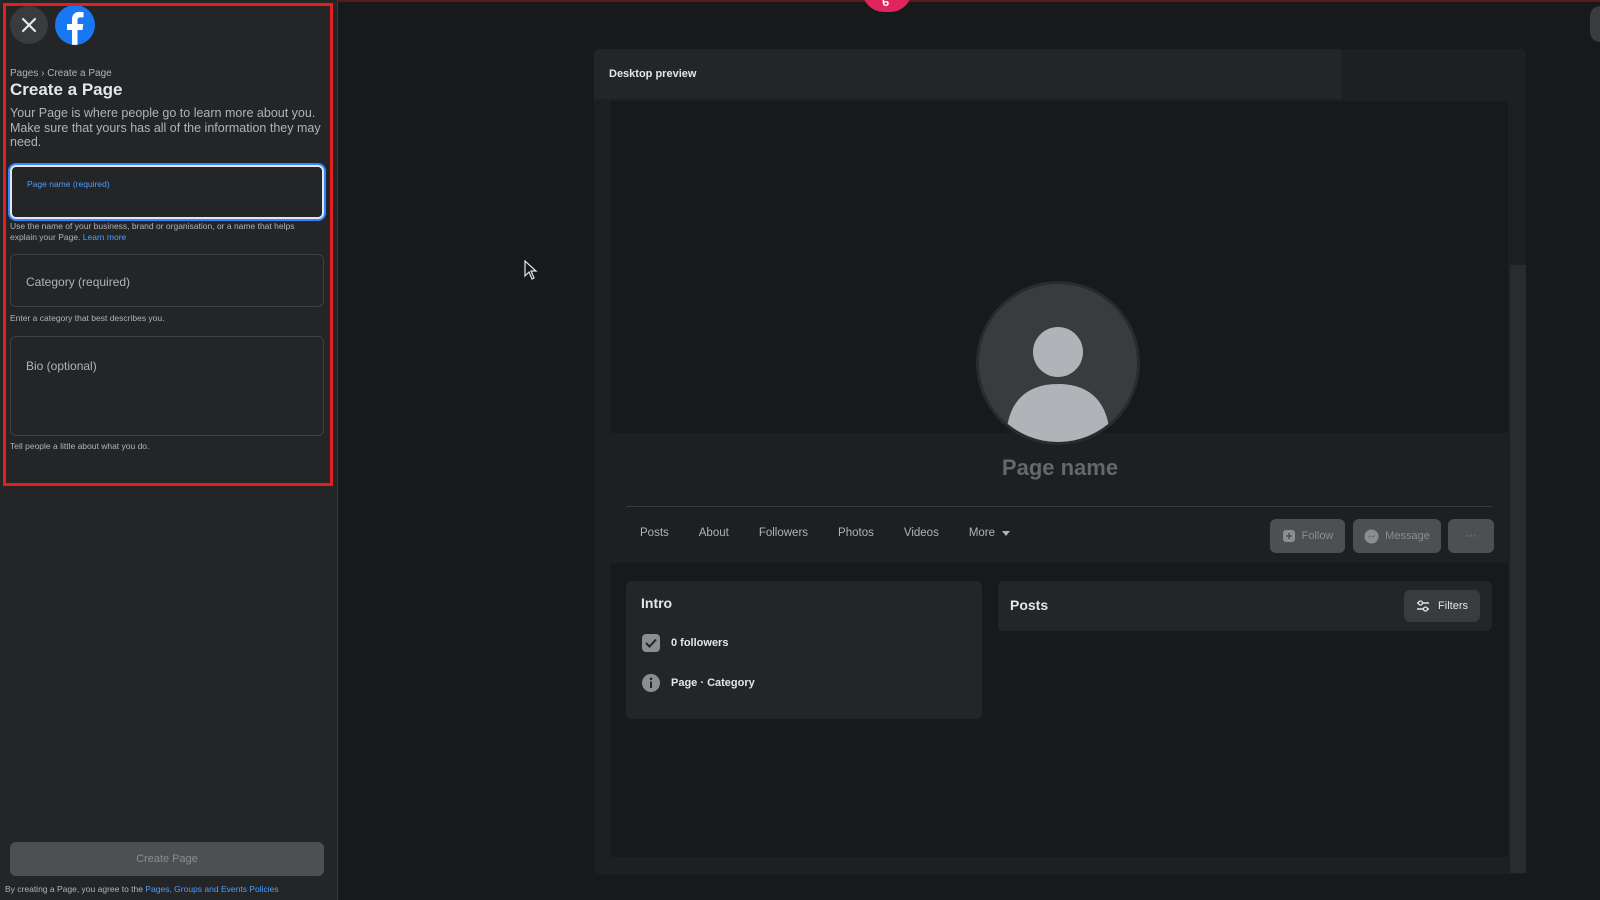 This screenshot has height=900, width=1600. What do you see at coordinates (75, 25) in the screenshot?
I see `facebook-logo-icon` at bounding box center [75, 25].